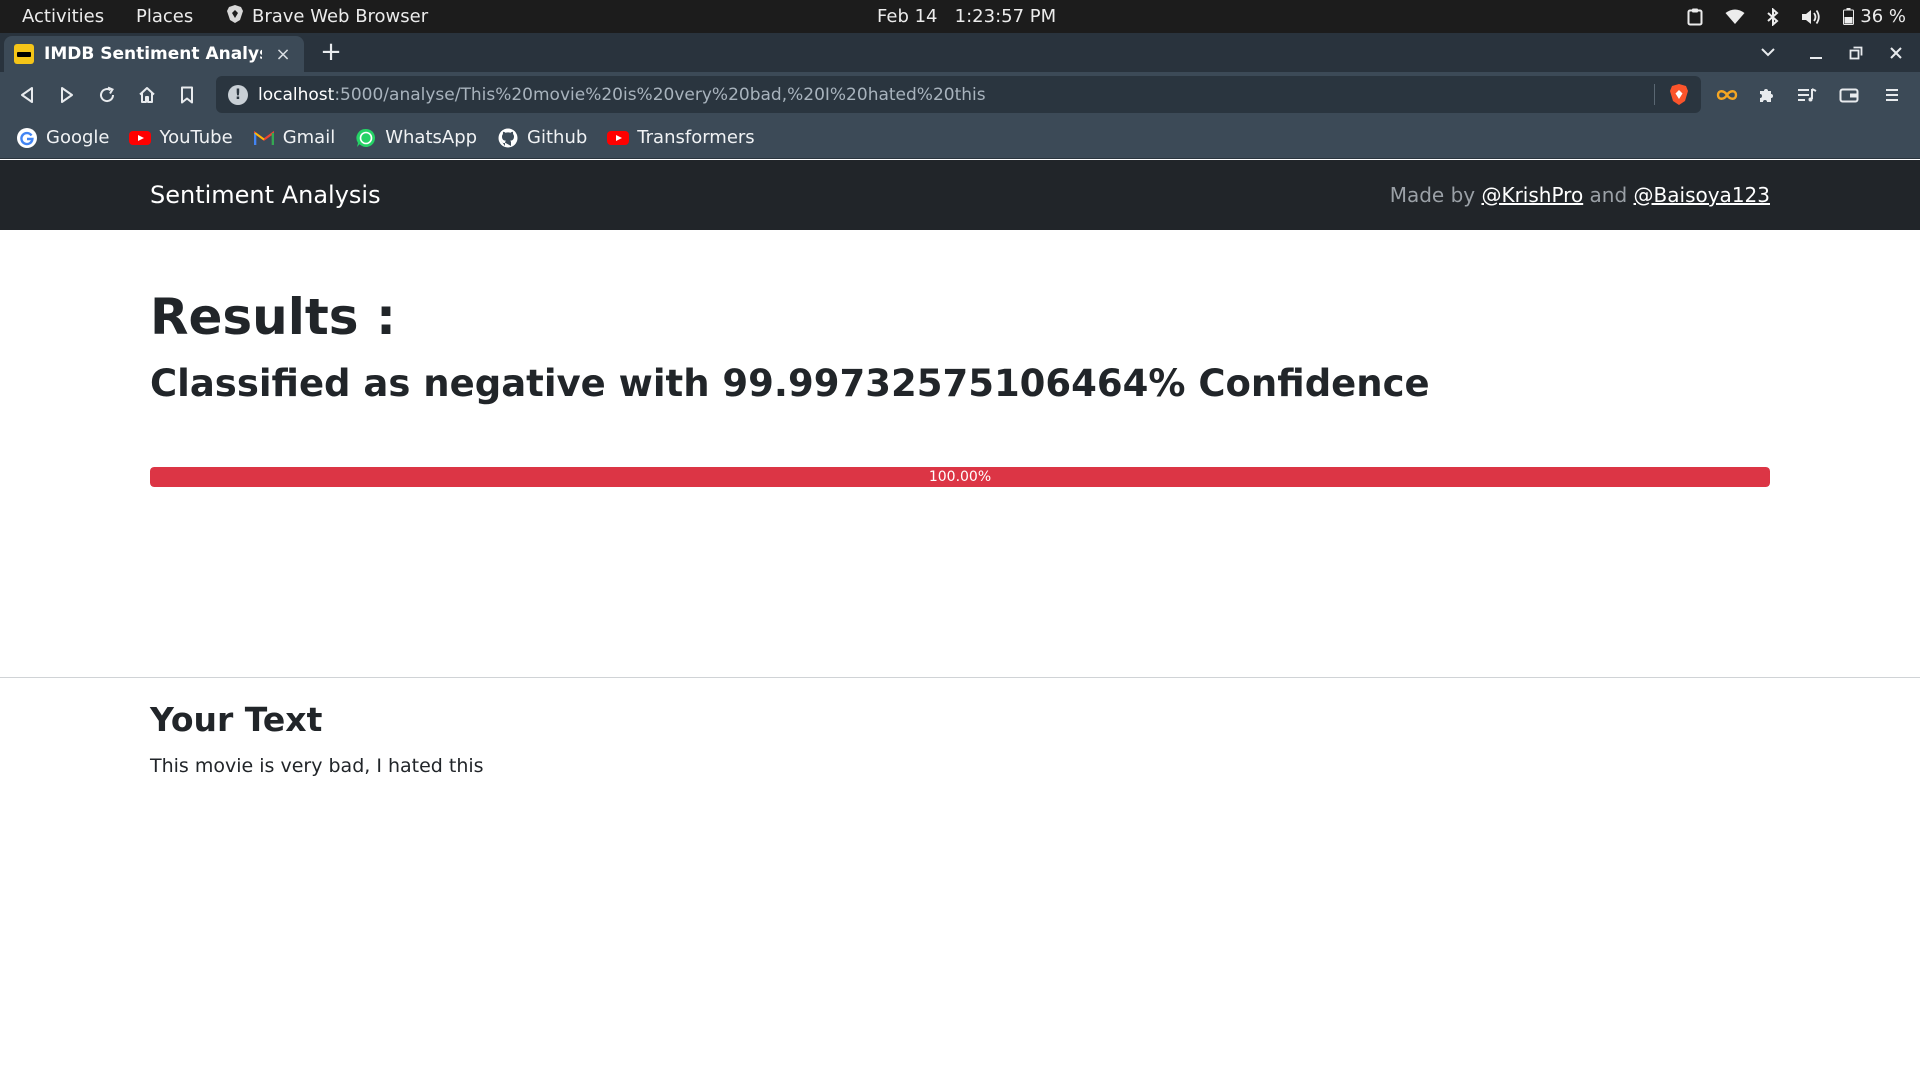  Describe the element at coordinates (1435, 195) in the screenshot. I see `made-by-text: Made by` at that location.